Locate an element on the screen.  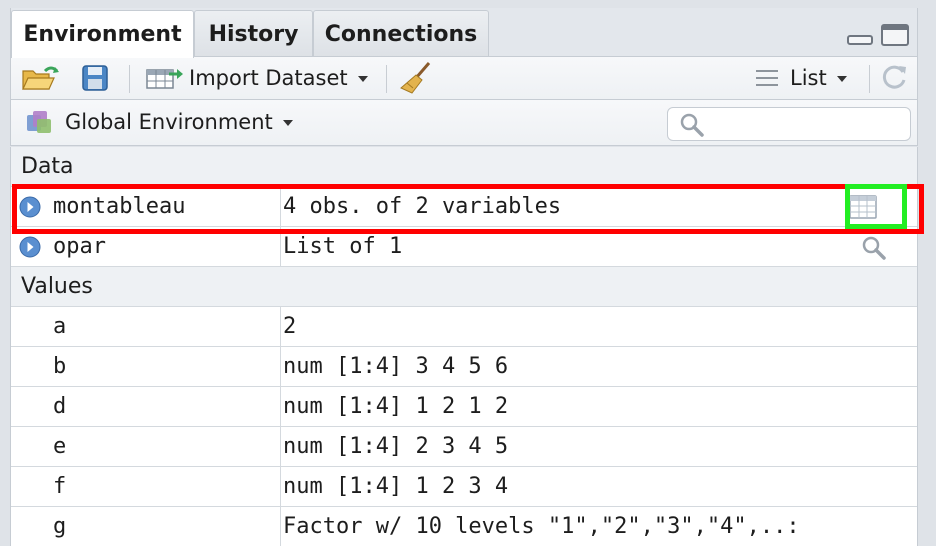
save-disk-icon is located at coordinates (95, 78).